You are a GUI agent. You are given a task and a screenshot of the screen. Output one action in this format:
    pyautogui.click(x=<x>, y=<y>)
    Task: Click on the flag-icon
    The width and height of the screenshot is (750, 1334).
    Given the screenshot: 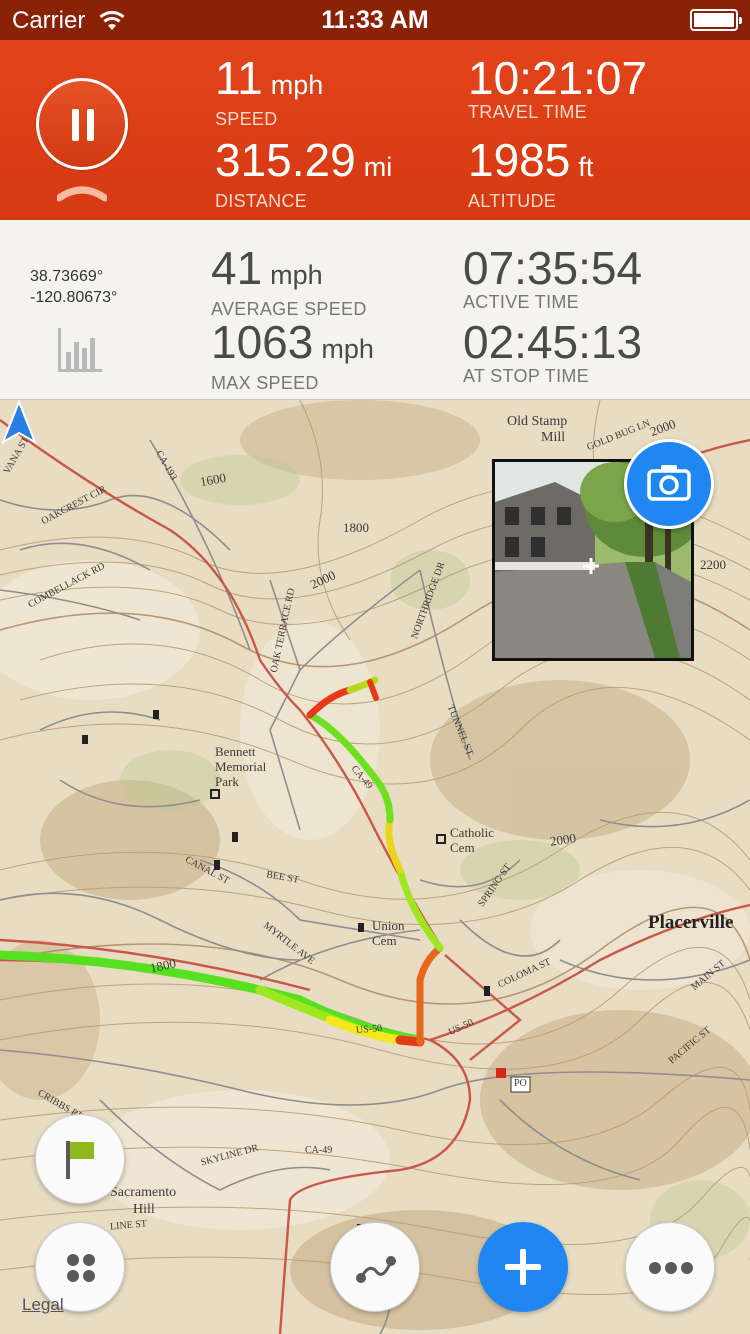 What is the action you would take?
    pyautogui.click(x=80, y=1160)
    